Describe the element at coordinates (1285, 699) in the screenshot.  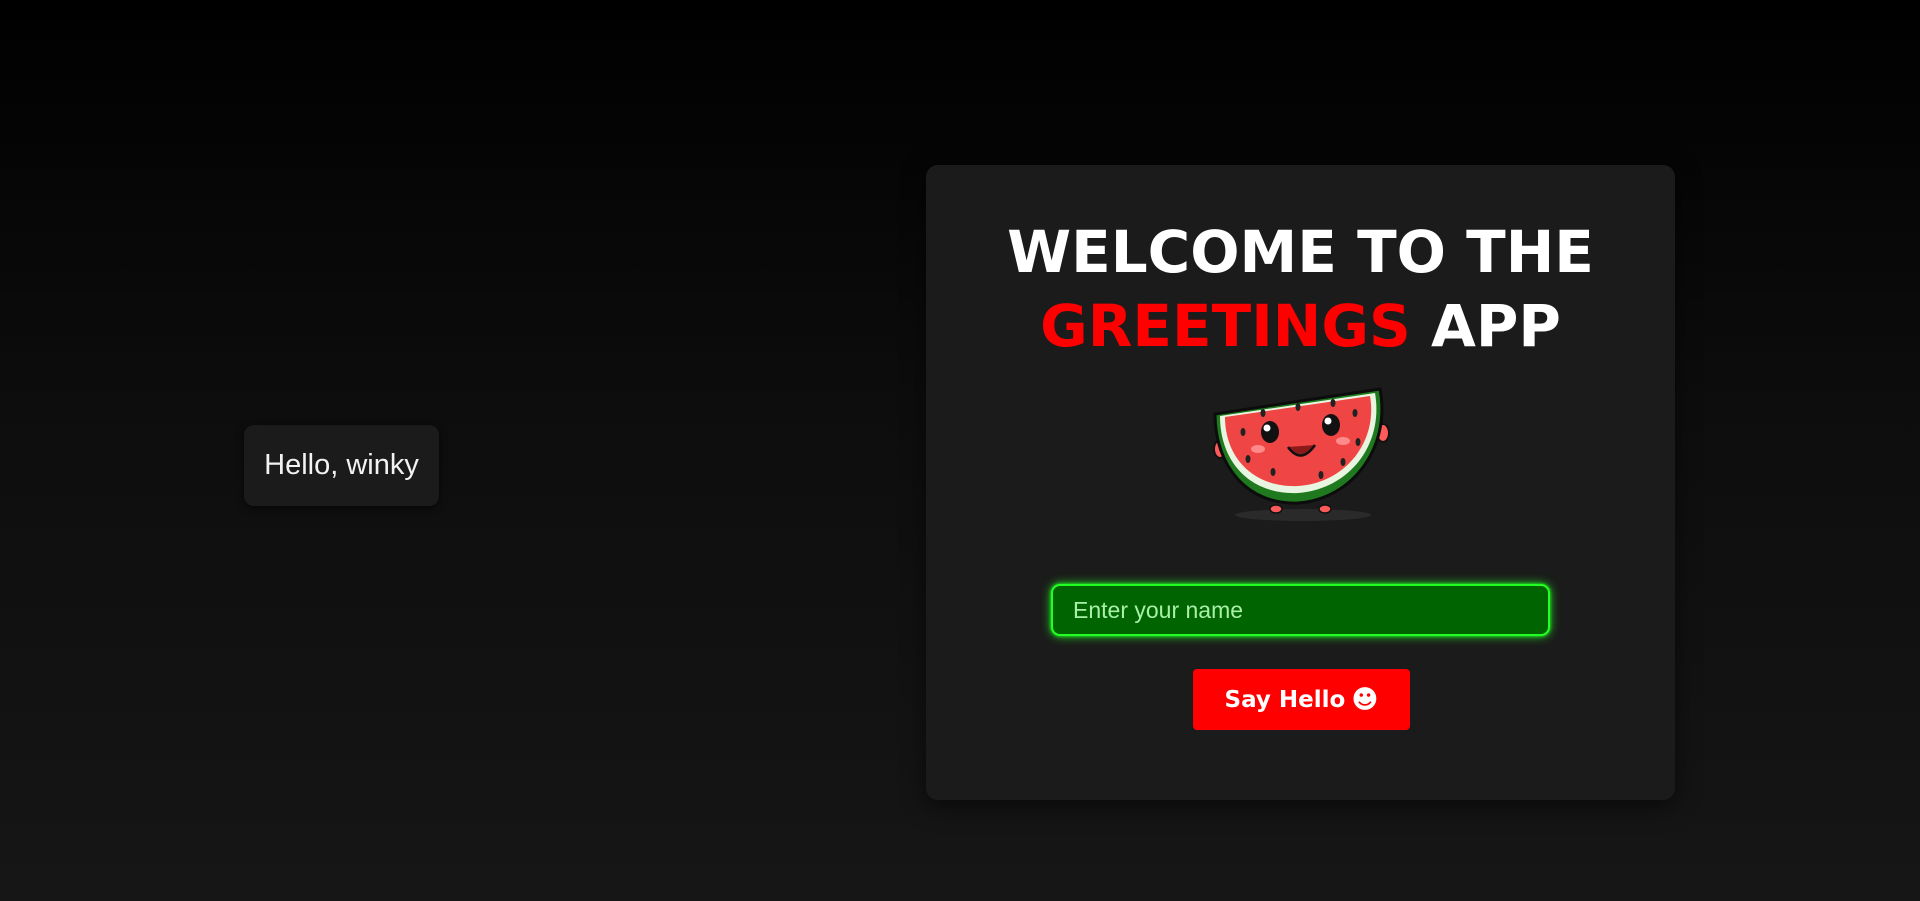
I see `say-hello-label: Say Hello` at that location.